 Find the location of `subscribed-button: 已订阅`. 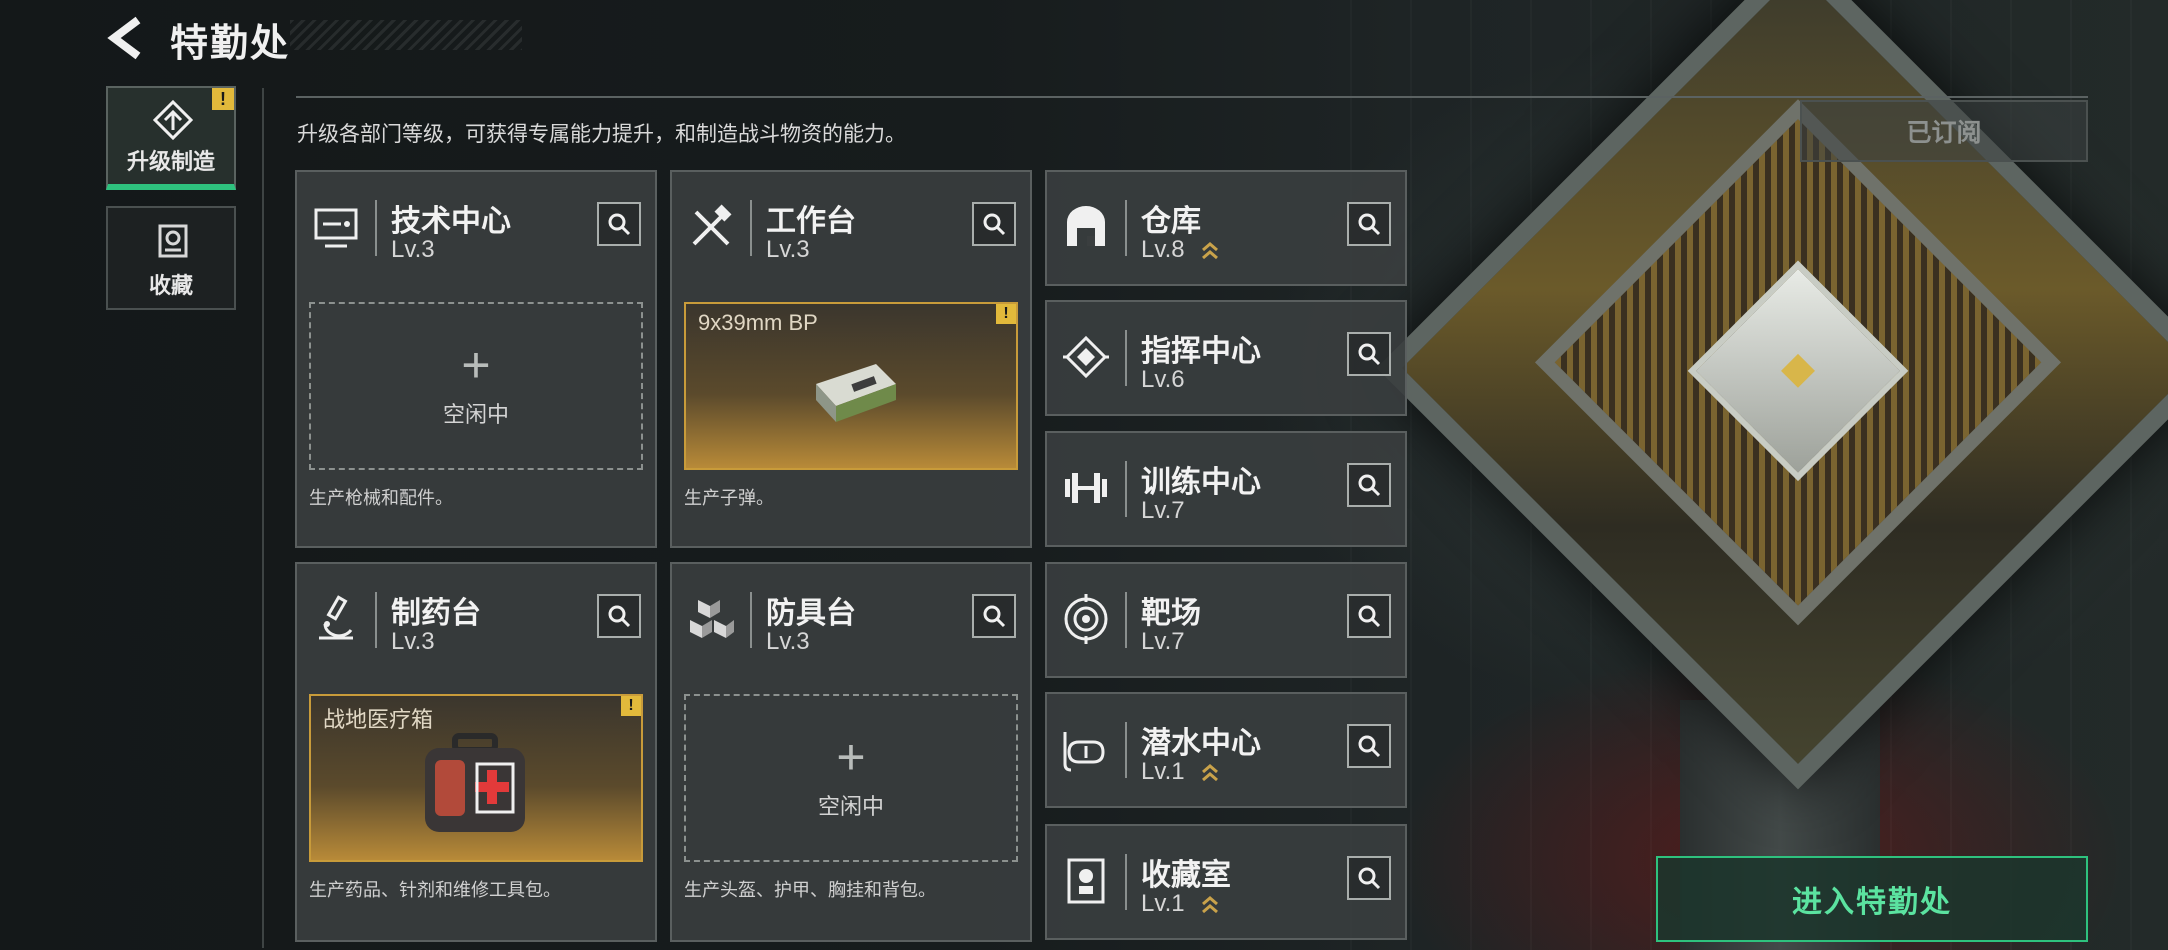

subscribed-button: 已订阅 is located at coordinates (1944, 131).